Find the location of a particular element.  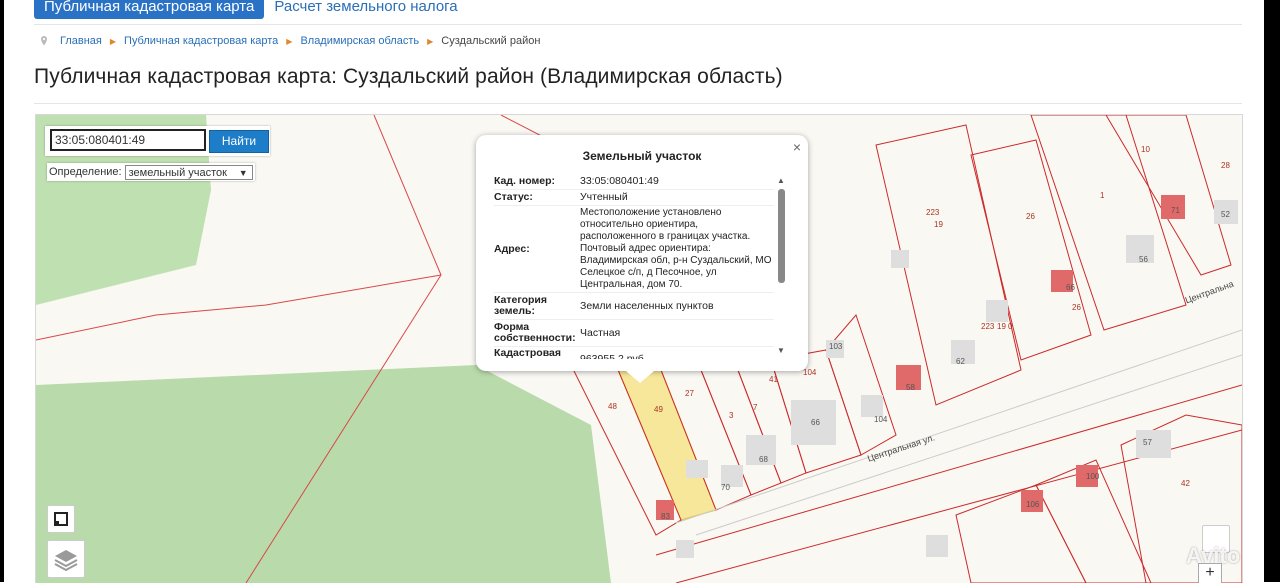

table-row: Кадастровая 963955.2 руб is located at coordinates (634, 353).